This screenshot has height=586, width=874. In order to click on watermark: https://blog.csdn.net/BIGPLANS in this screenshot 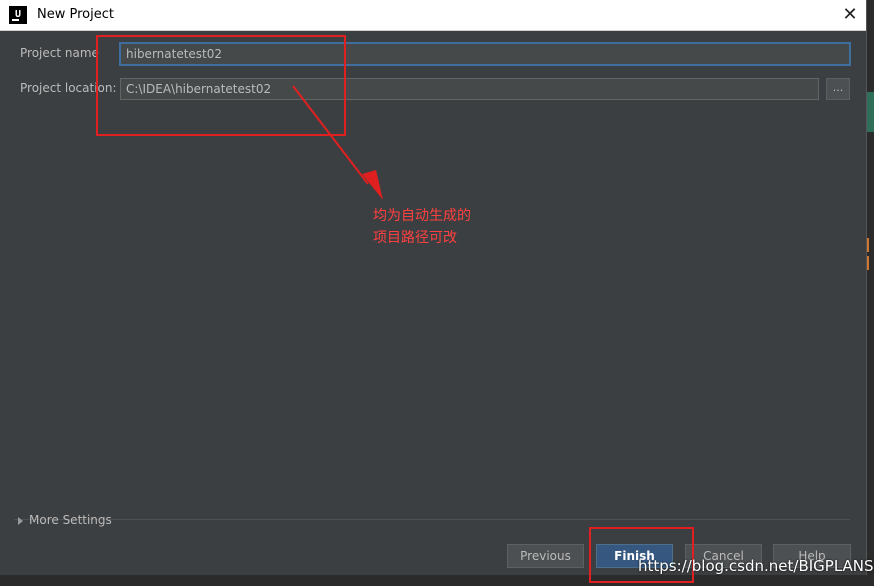, I will do `click(756, 566)`.